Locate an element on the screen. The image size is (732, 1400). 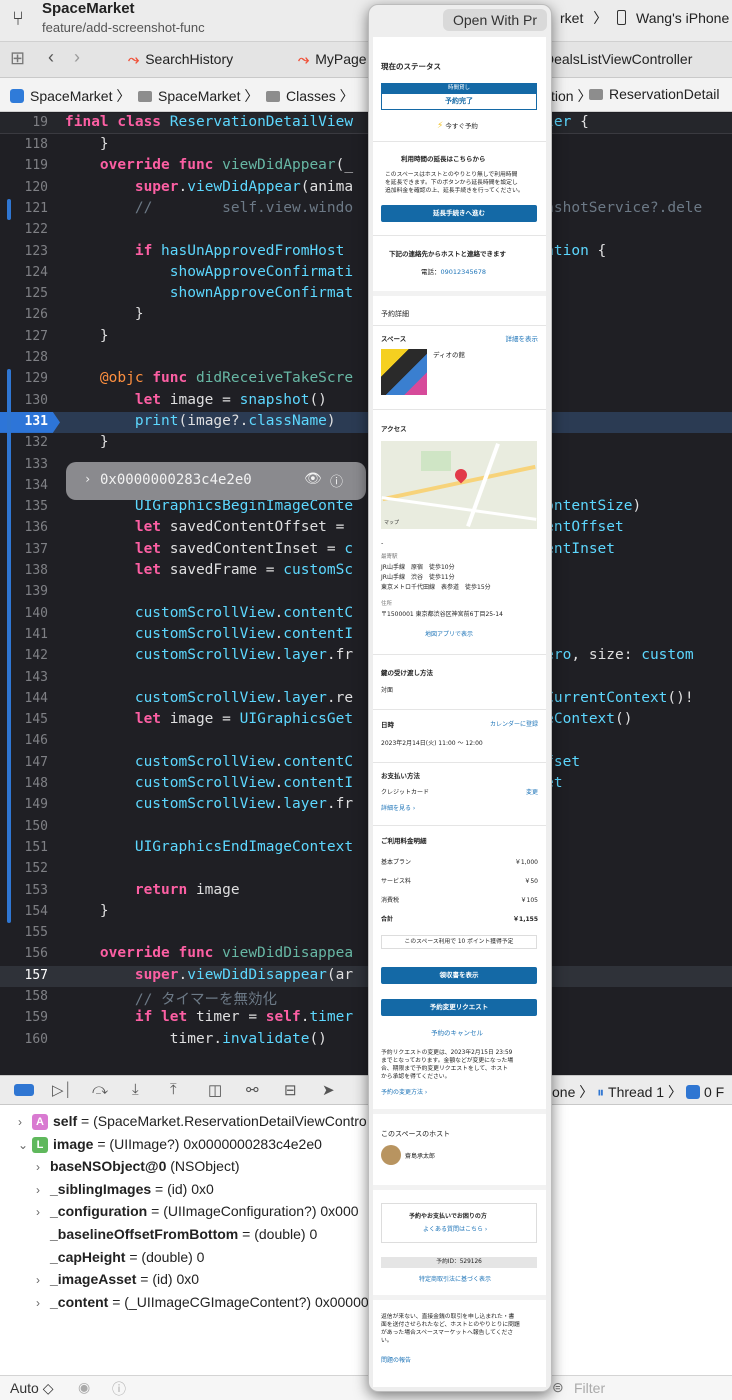
host-avatar is located at coordinates (391, 1155).